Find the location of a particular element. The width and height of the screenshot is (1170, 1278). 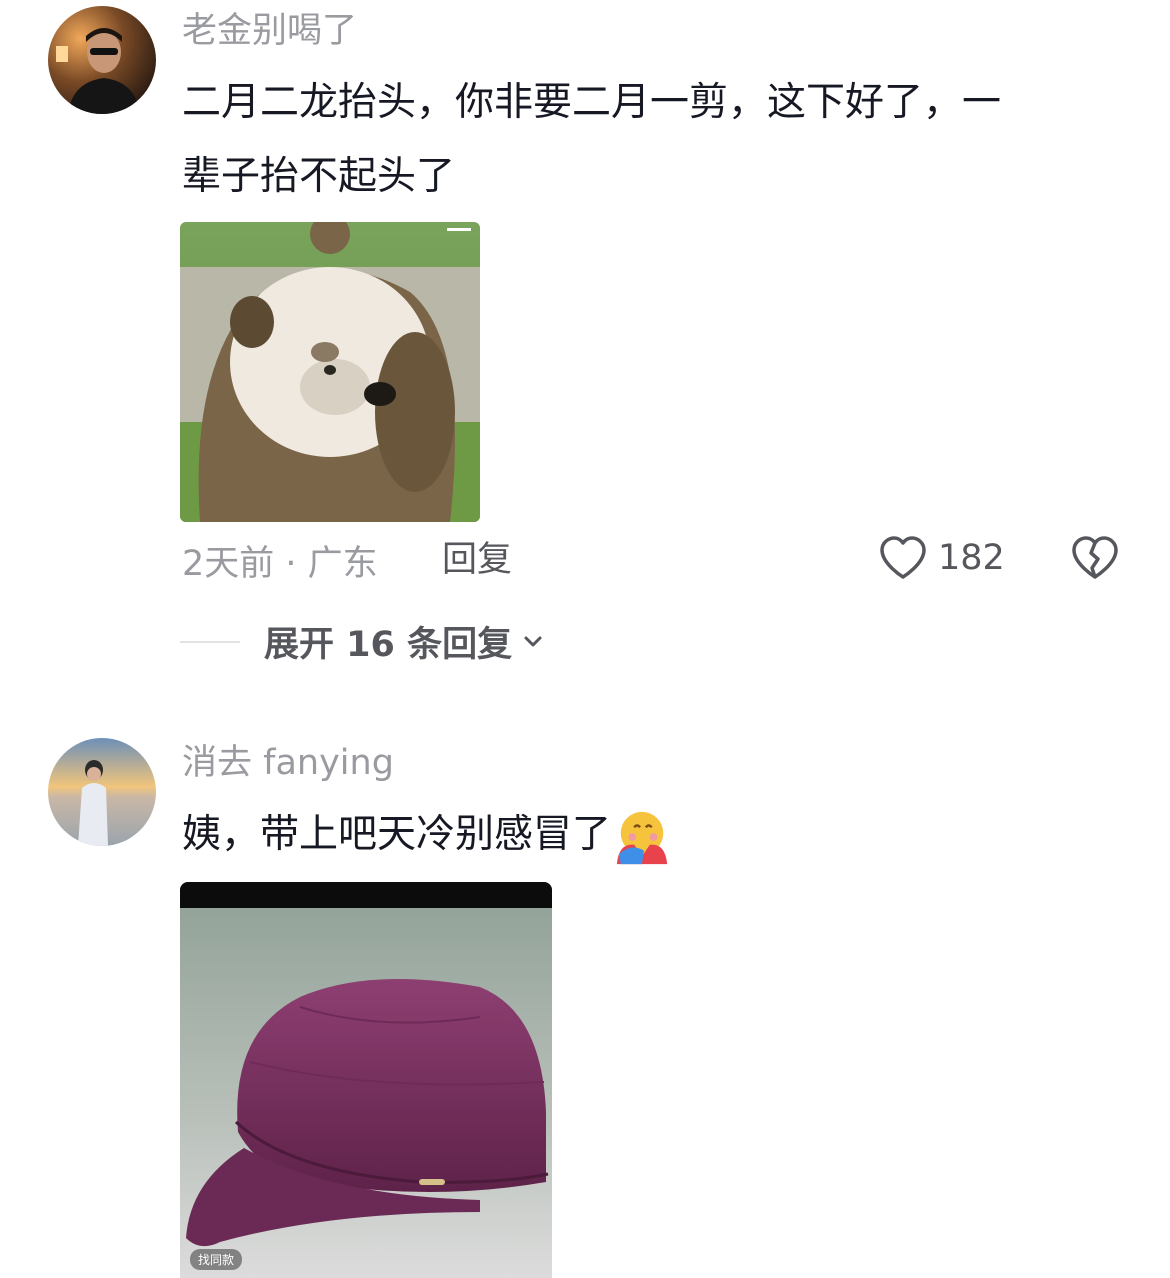

expand-replies-button: 展开 16 条回复 is located at coordinates (363, 641).